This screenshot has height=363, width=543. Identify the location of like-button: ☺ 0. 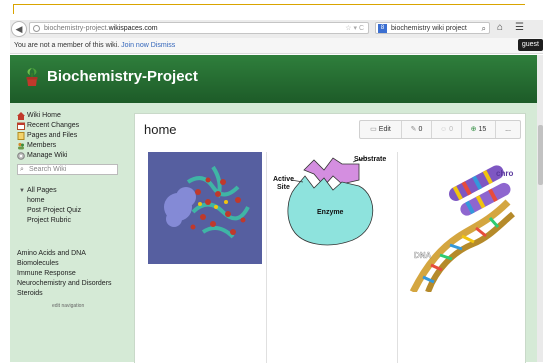
(447, 129).